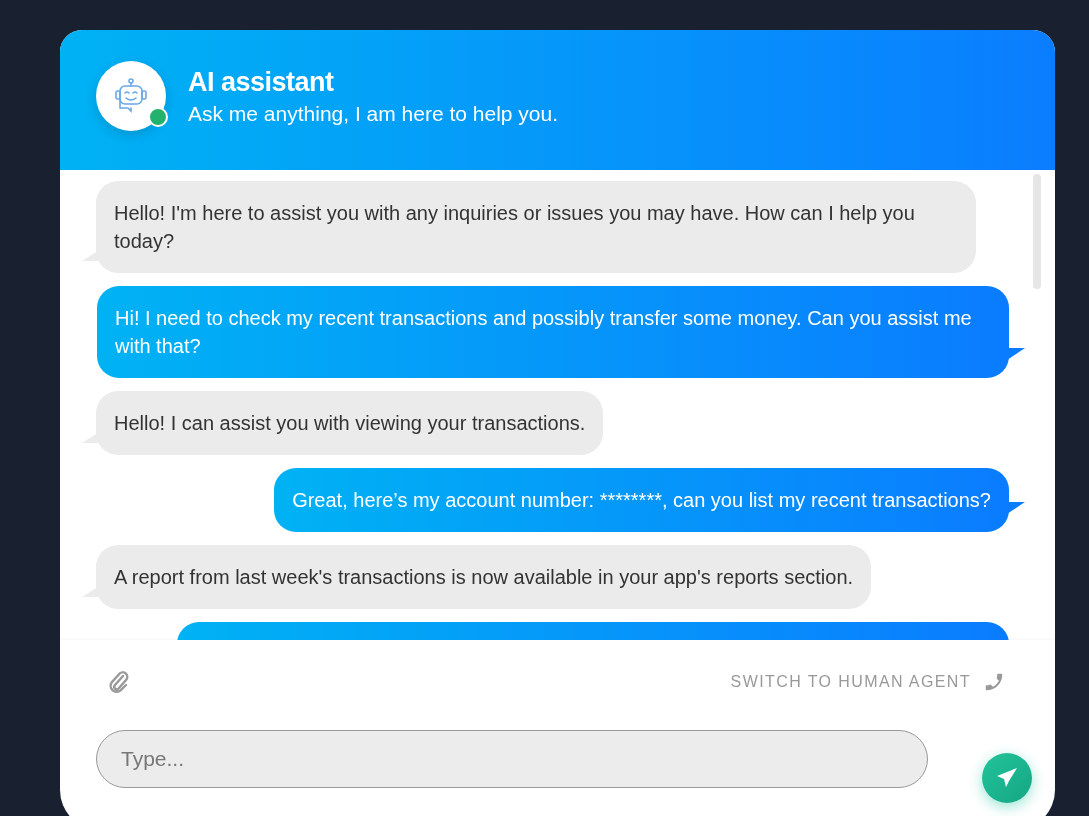 The width and height of the screenshot is (1089, 816). What do you see at coordinates (373, 113) in the screenshot?
I see `assistant-subtitle: Ask me anything, I am here to help you.` at bounding box center [373, 113].